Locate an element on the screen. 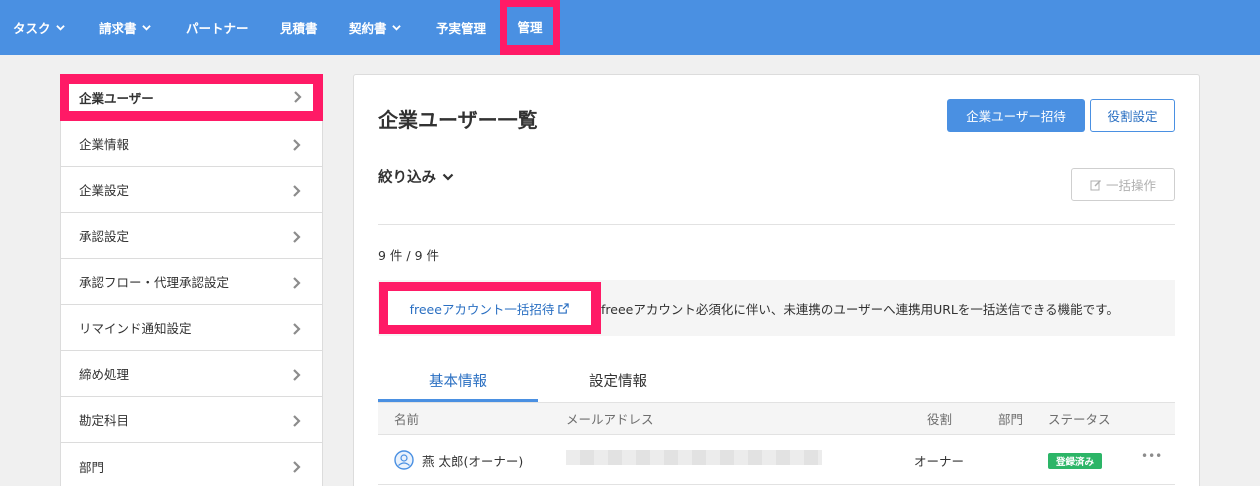 This screenshot has height=486, width=1260. bulk-invite-label: freeeアカウント一括招待 is located at coordinates (482, 309).